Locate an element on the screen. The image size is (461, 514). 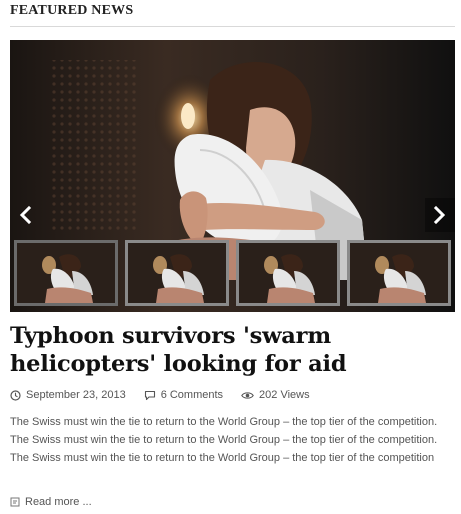
document-icon is located at coordinates (15, 502).